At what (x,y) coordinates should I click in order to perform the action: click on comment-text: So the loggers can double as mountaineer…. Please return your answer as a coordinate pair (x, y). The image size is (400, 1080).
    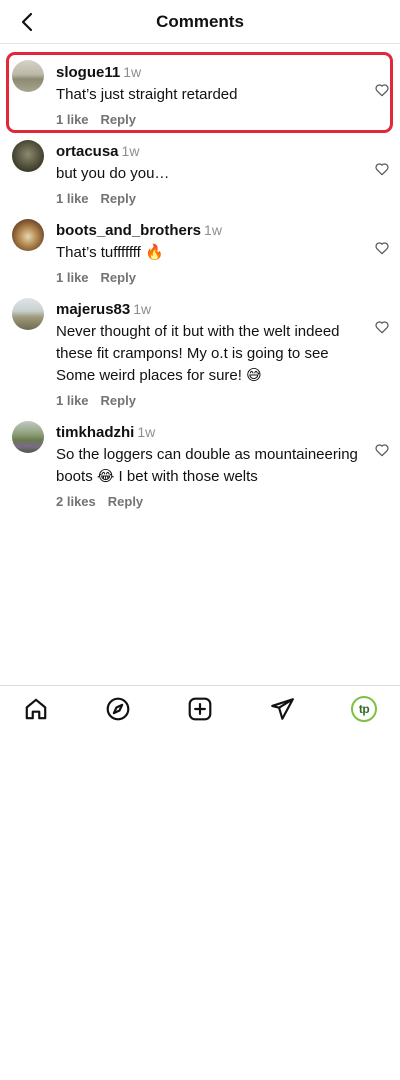
    Looking at the image, I should click on (207, 465).